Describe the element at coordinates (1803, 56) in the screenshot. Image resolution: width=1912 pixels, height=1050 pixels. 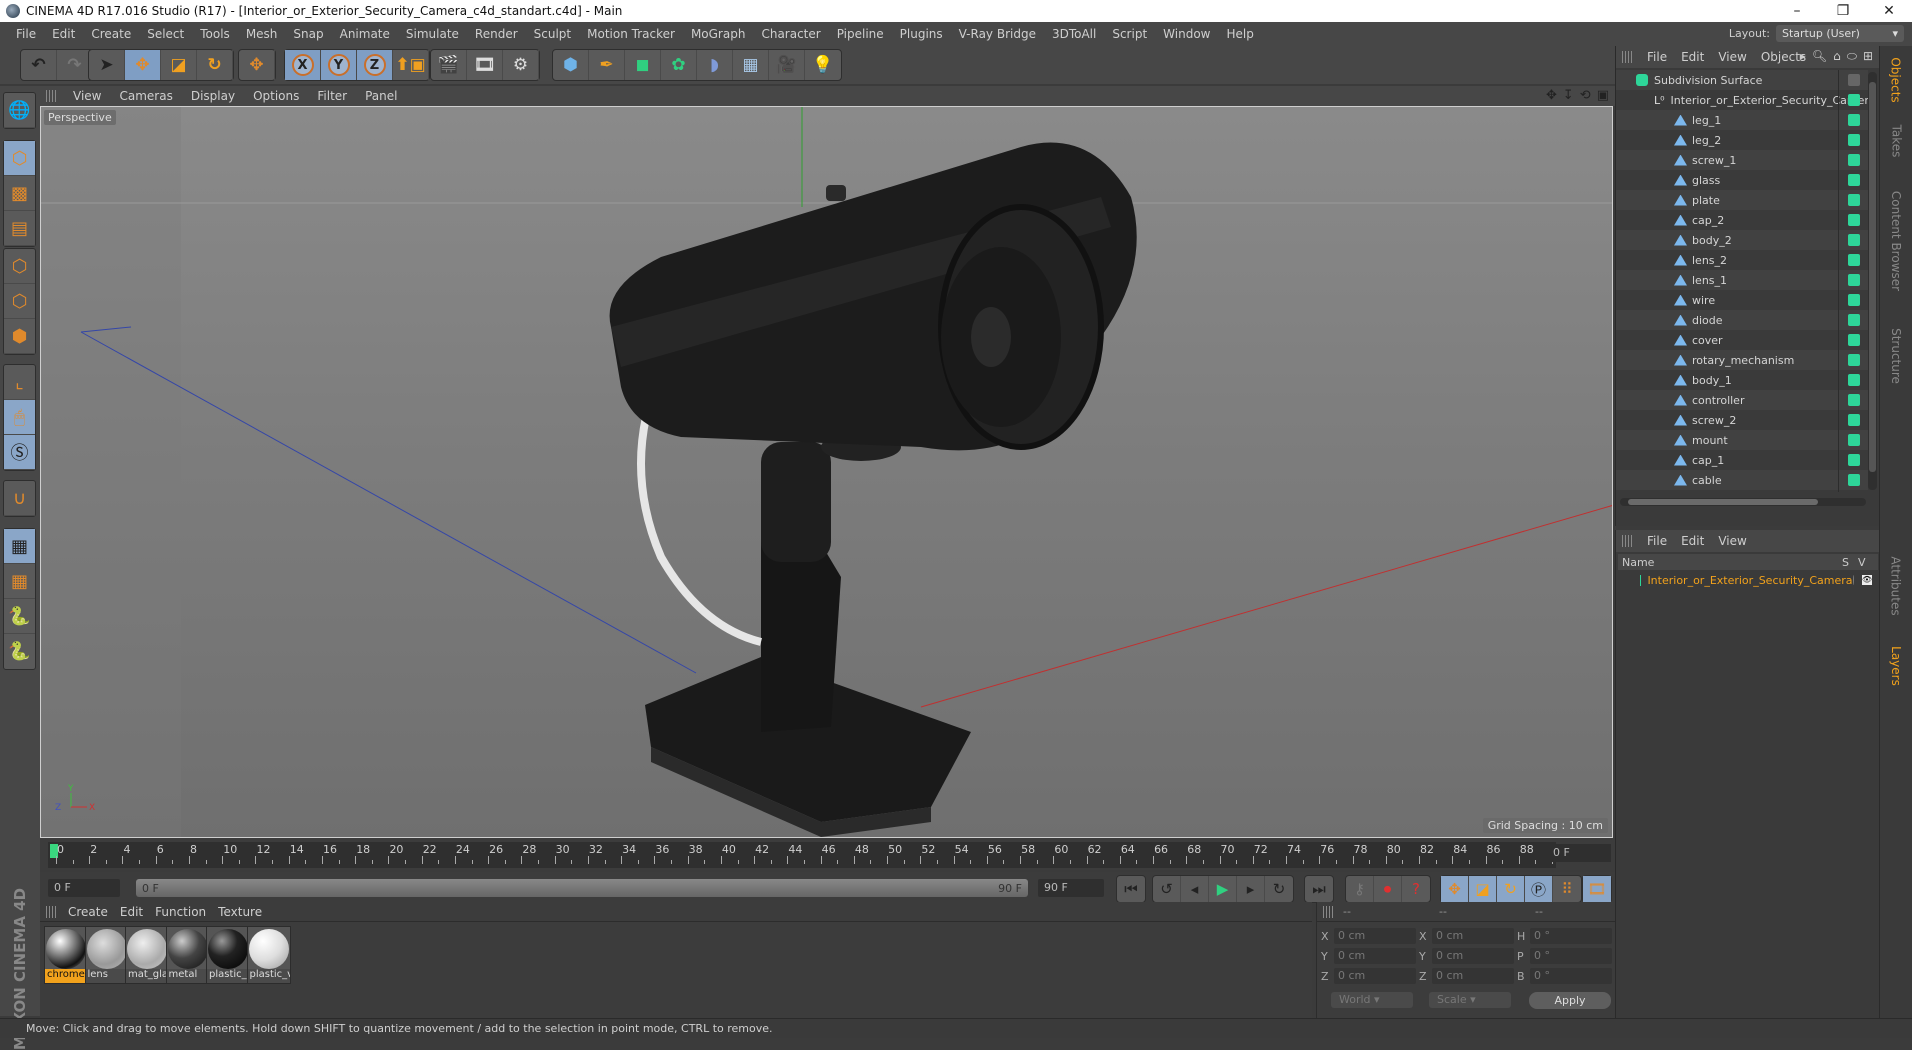
I see `arrow-right-icon: ▸` at that location.